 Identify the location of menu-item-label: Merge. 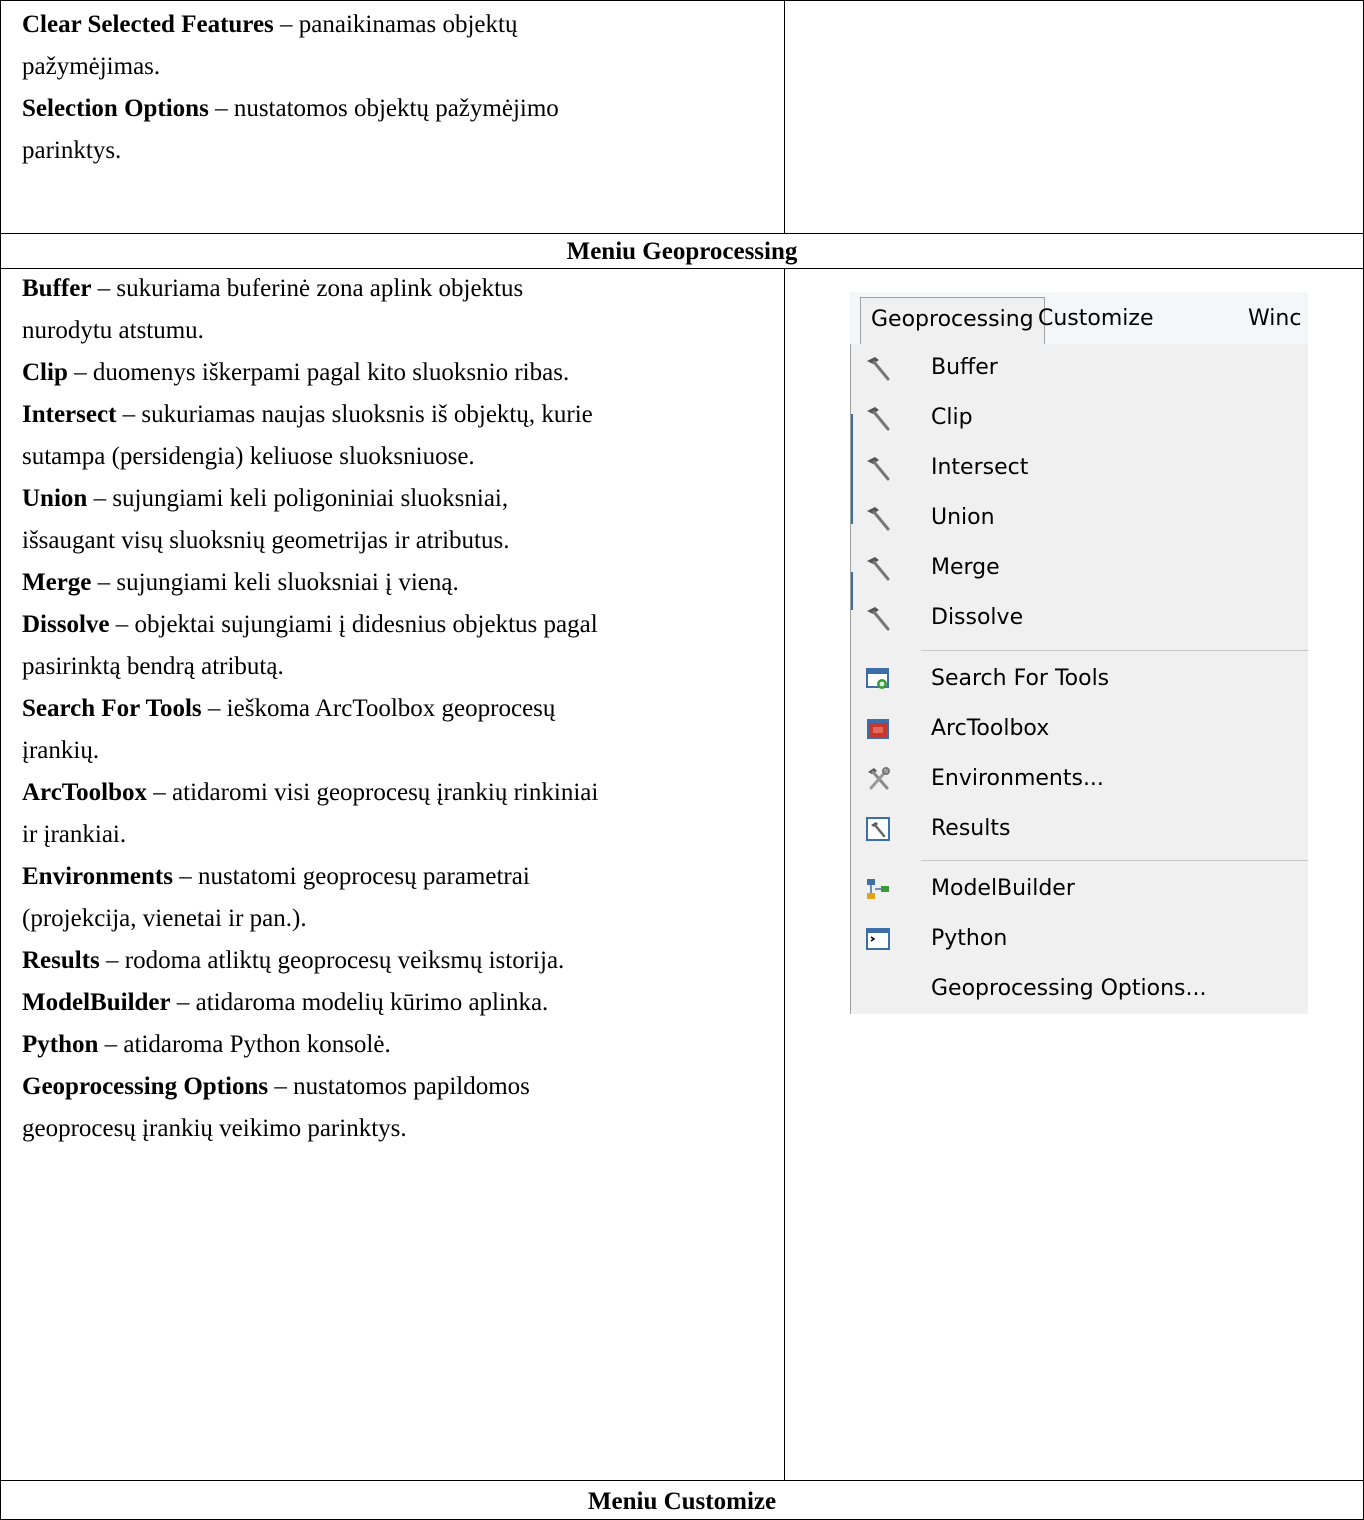
(965, 567).